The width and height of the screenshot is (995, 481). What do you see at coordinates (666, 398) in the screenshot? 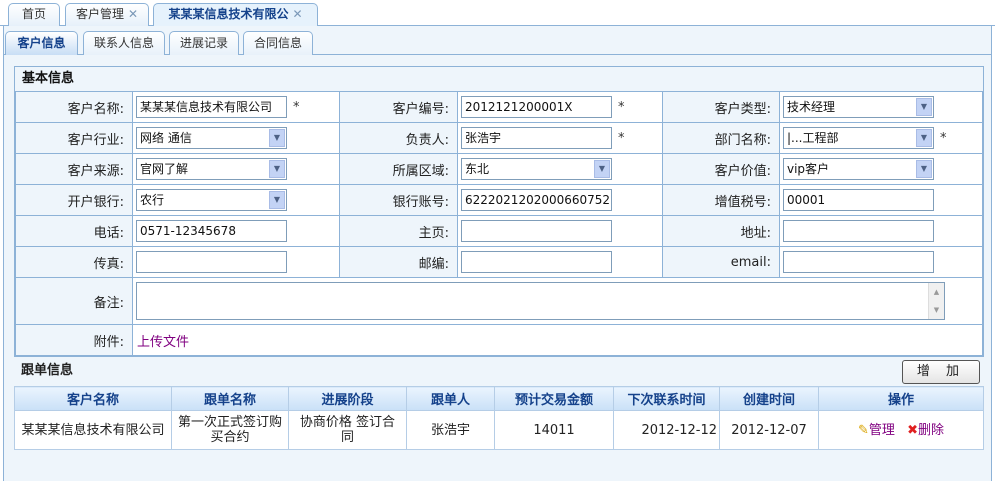
I see `column-header: 下次联系时间` at bounding box center [666, 398].